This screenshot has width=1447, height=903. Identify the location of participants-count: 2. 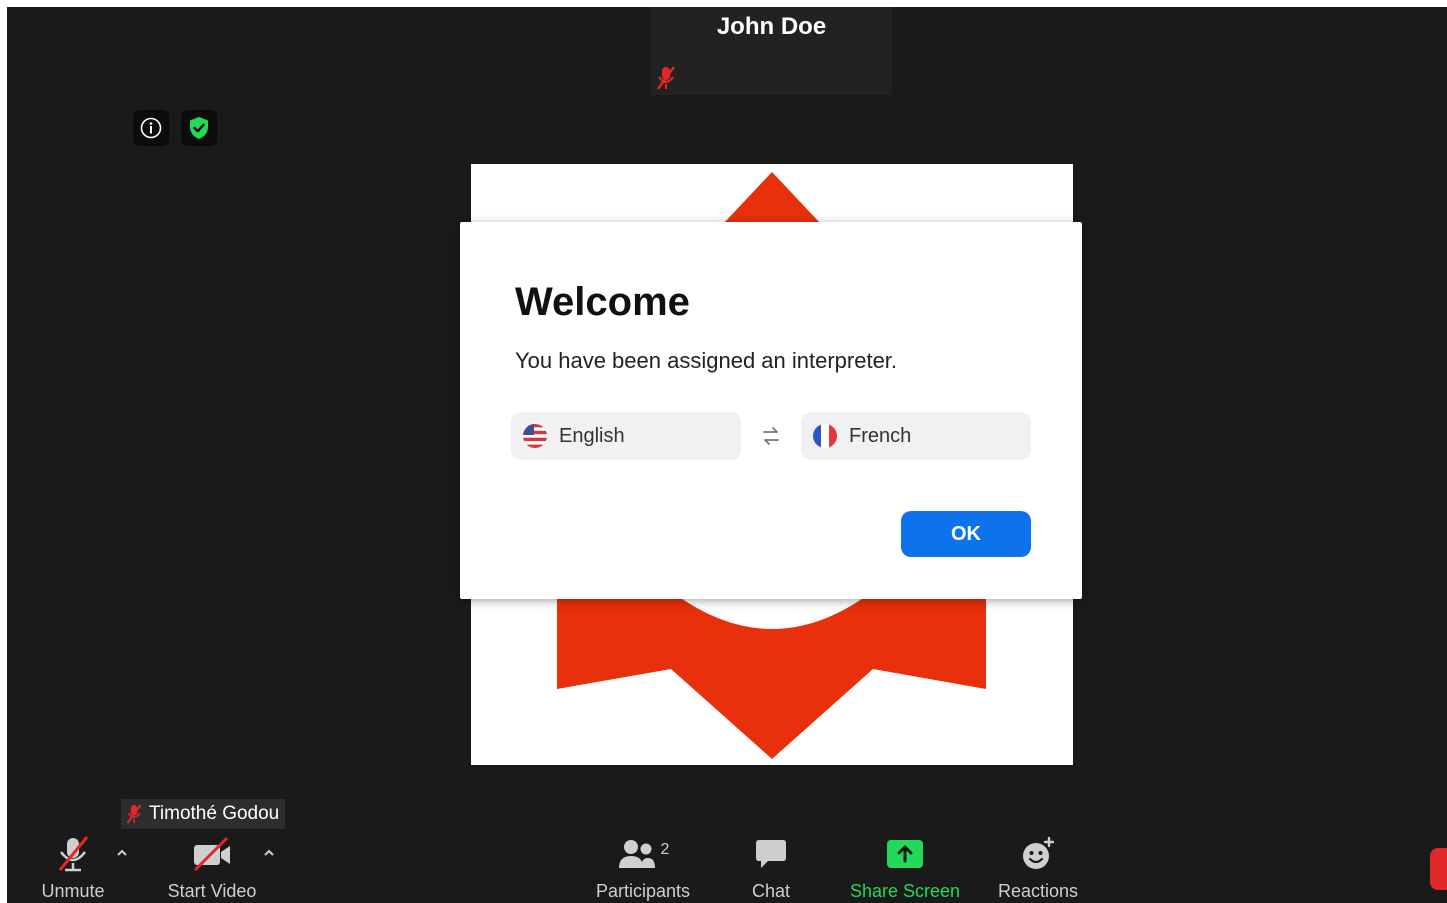
(665, 849).